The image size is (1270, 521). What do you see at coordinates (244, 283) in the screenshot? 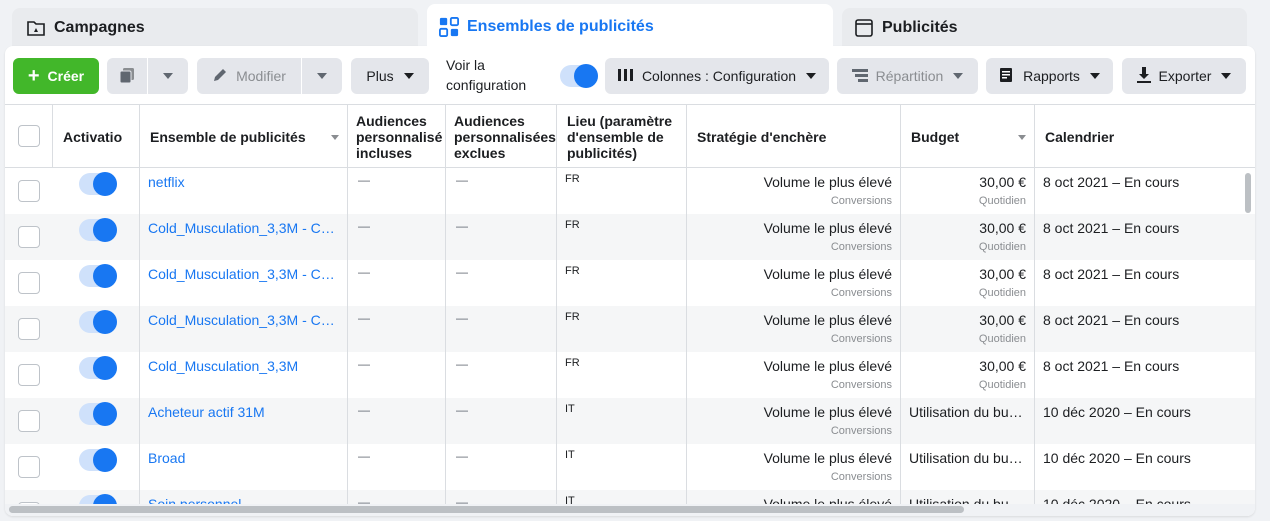
I see `row-name-cell: Cold_Musculation_3,3M - Copie` at bounding box center [244, 283].